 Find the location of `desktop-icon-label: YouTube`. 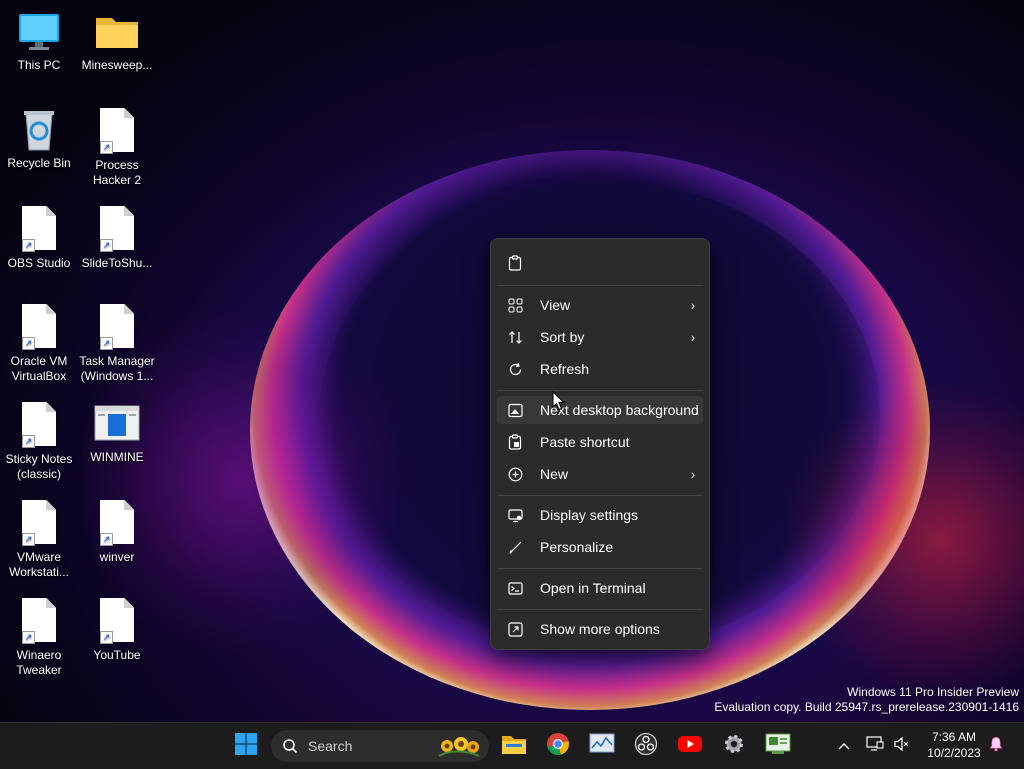

desktop-icon-label: YouTube is located at coordinates (117, 655).